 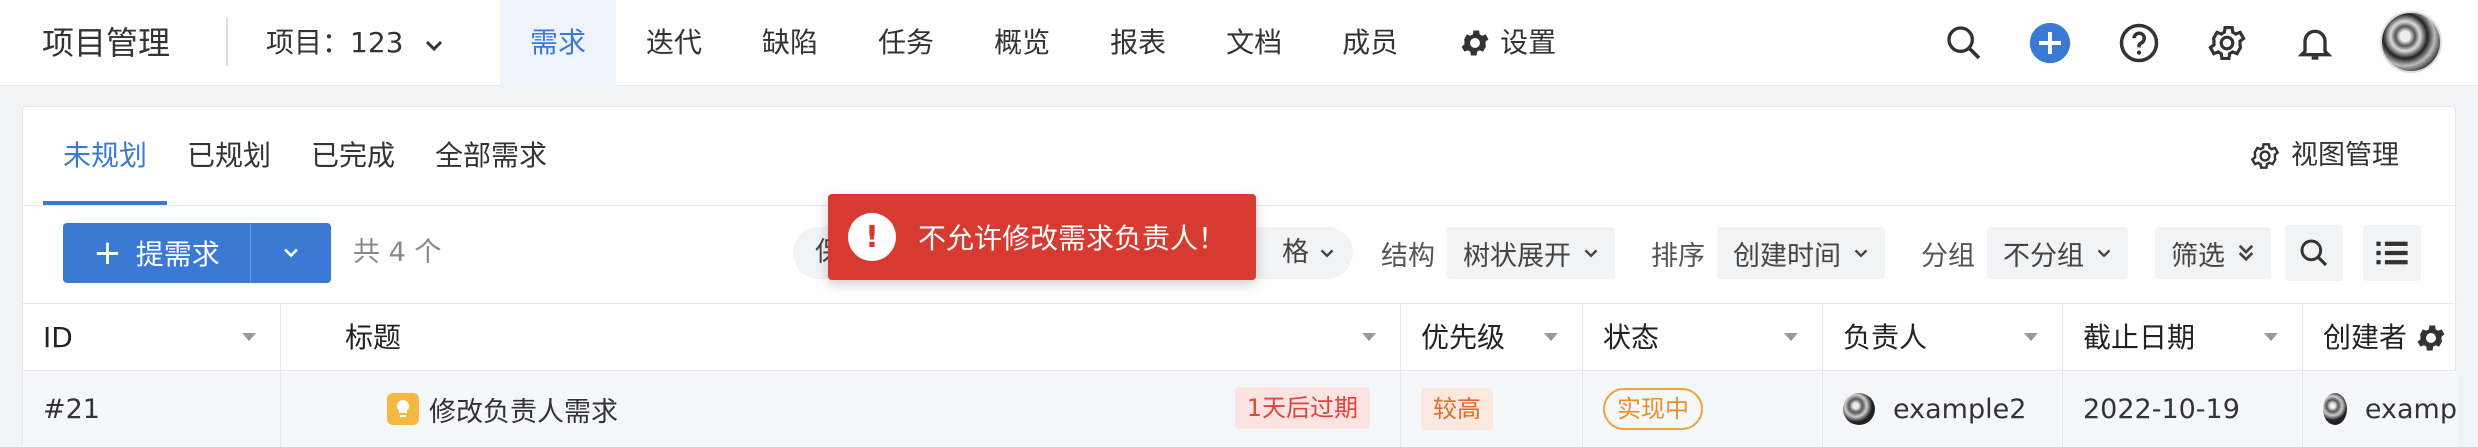 What do you see at coordinates (2411, 42) in the screenshot?
I see `user-avatar` at bounding box center [2411, 42].